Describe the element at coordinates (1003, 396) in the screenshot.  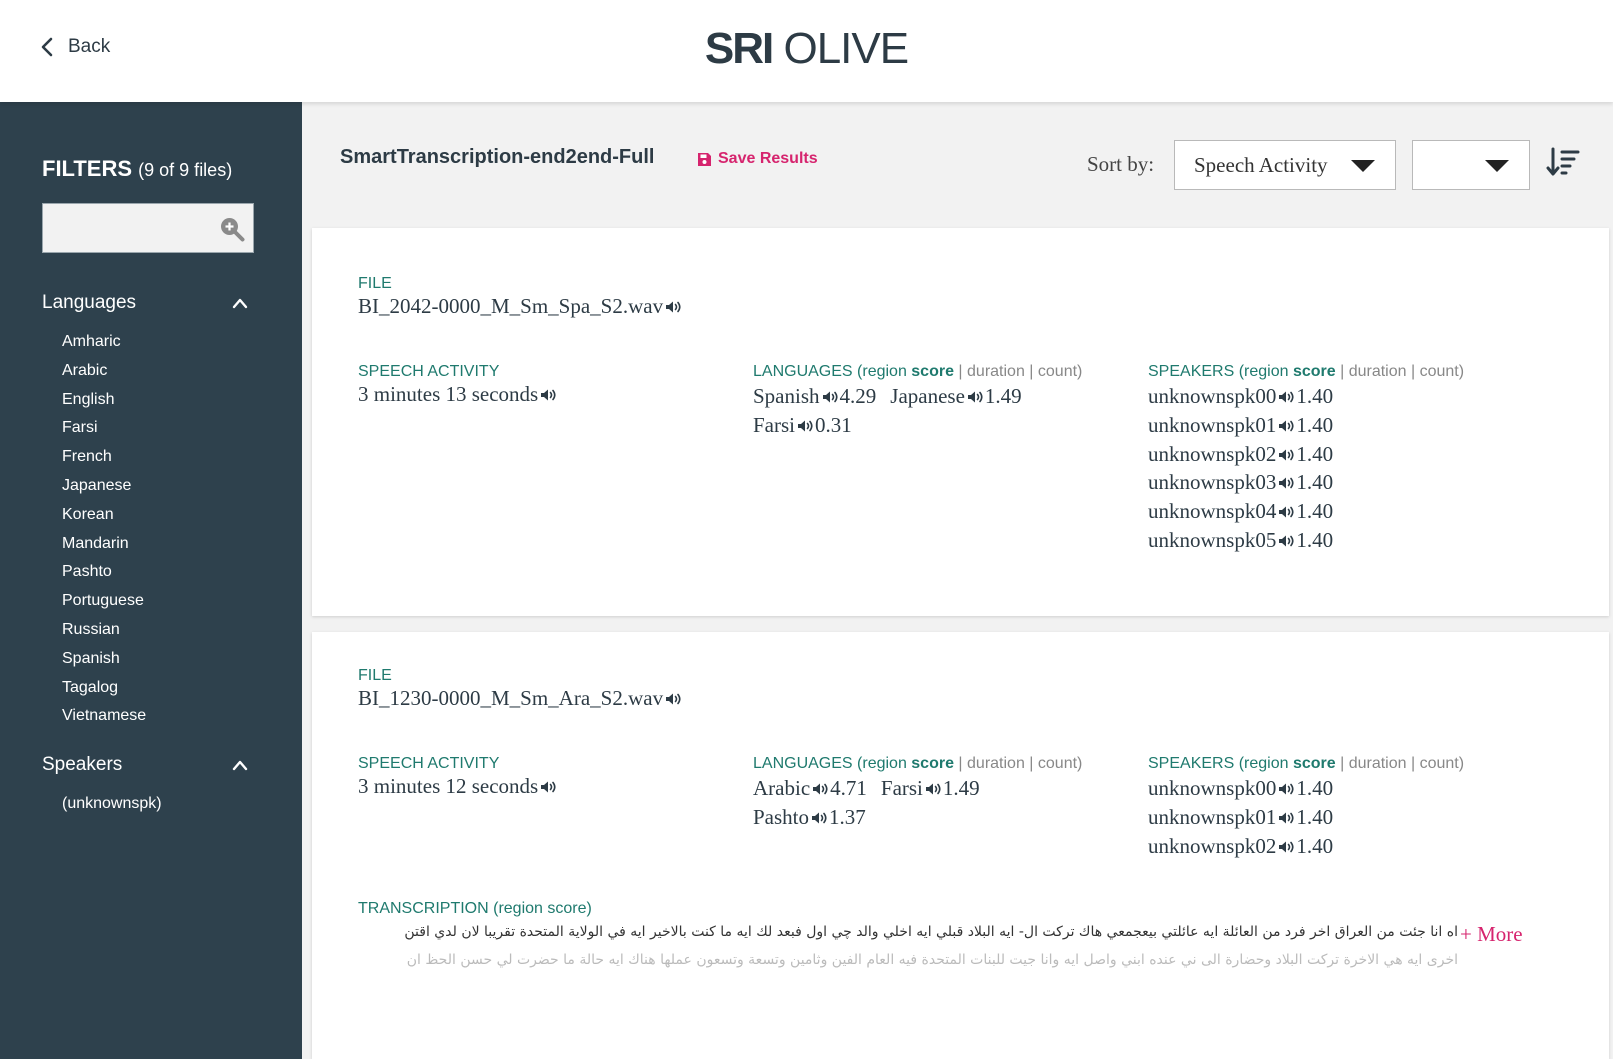
I see `language-score-score: 1.49` at that location.